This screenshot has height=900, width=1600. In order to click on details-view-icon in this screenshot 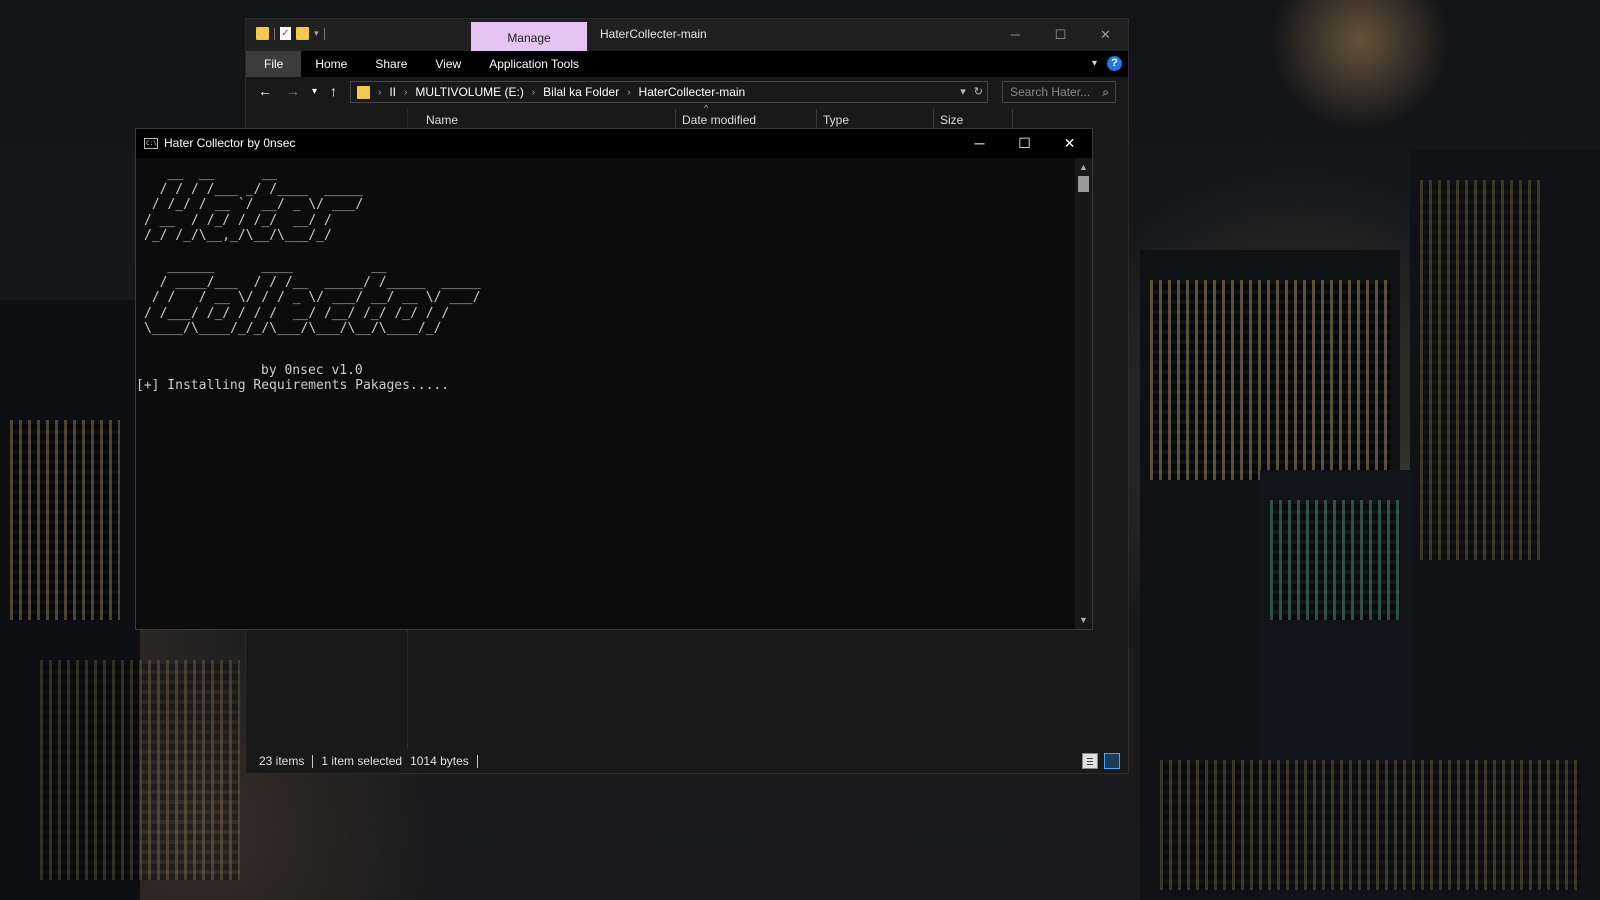, I will do `click(1090, 761)`.